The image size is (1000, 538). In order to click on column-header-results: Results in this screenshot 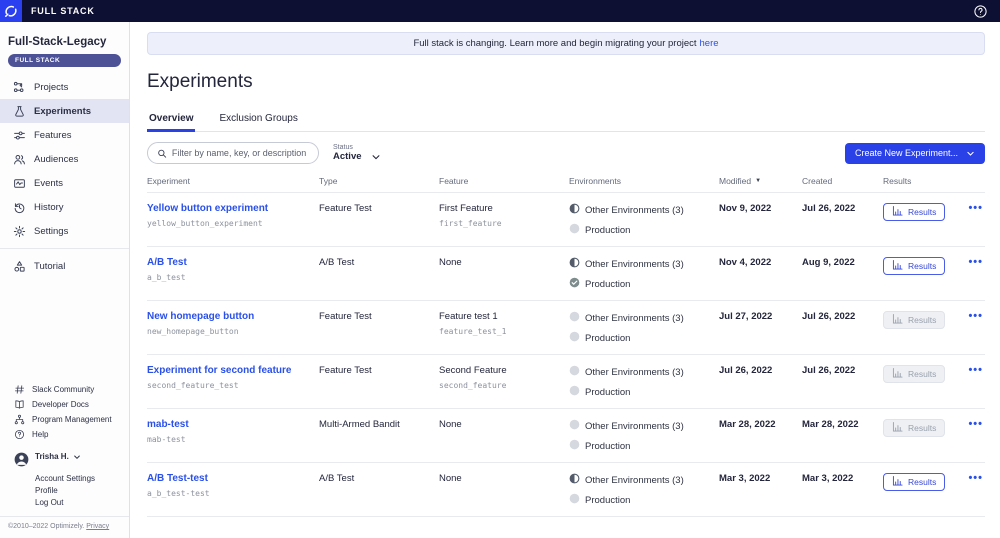, I will do `click(921, 181)`.